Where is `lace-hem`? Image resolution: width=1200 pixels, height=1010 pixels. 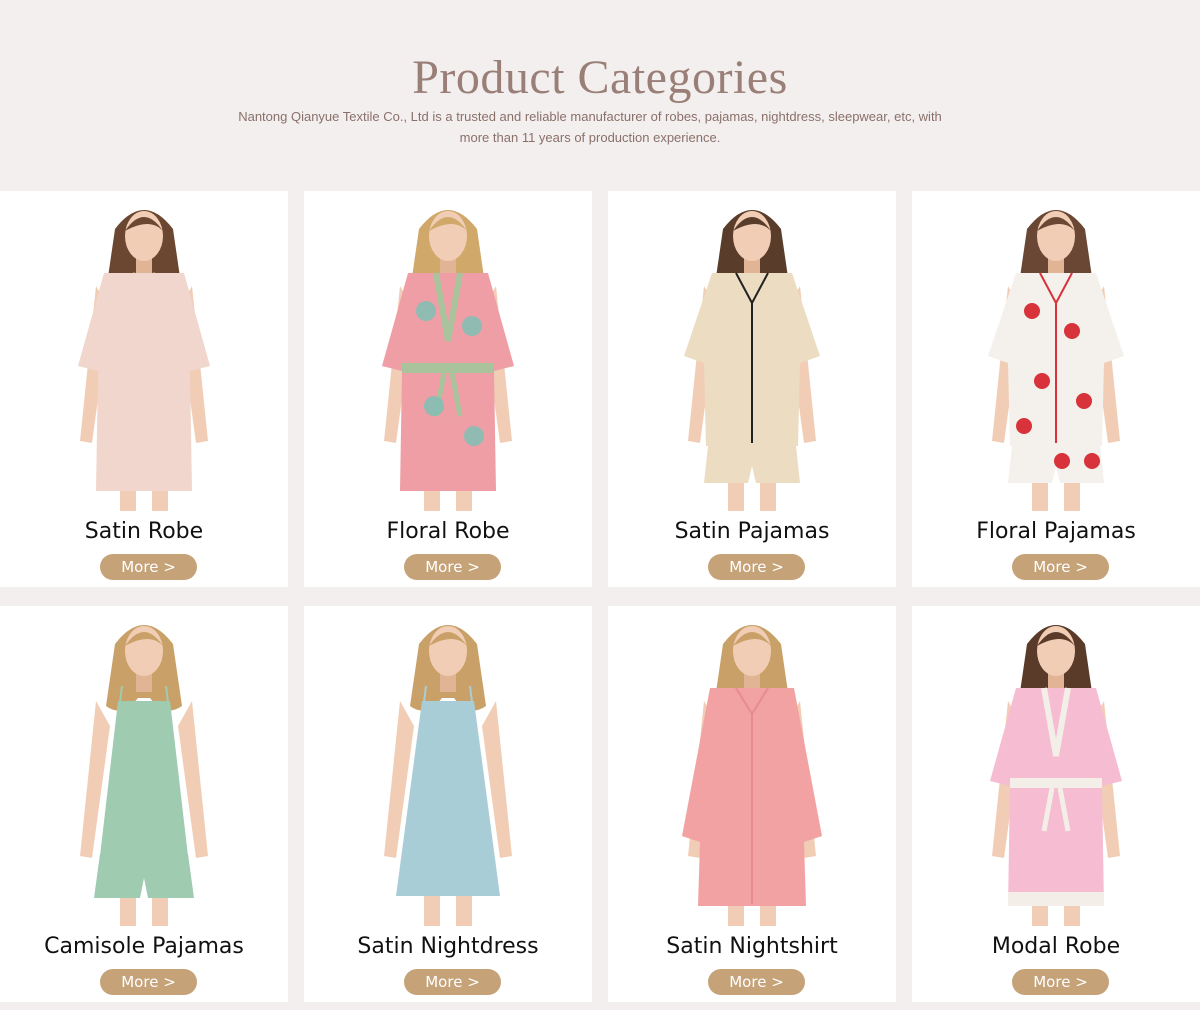 lace-hem is located at coordinates (1056, 899).